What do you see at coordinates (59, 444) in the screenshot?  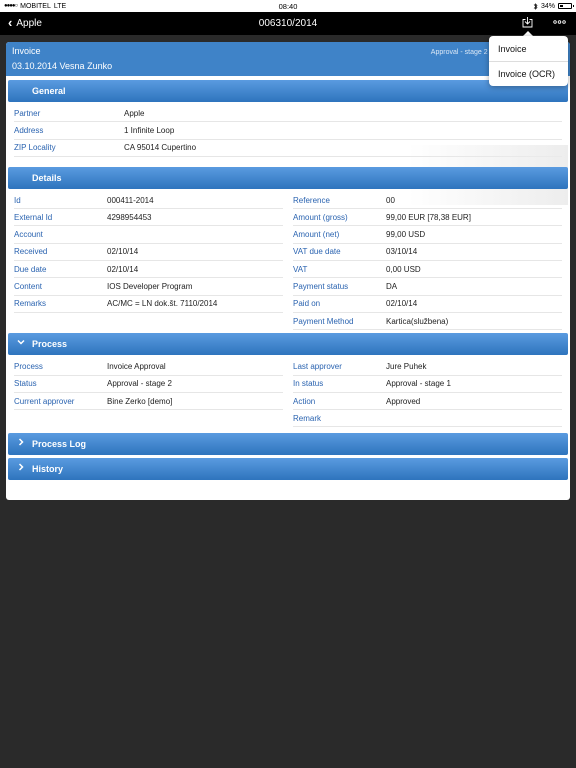 I see `section-title: Process Log` at bounding box center [59, 444].